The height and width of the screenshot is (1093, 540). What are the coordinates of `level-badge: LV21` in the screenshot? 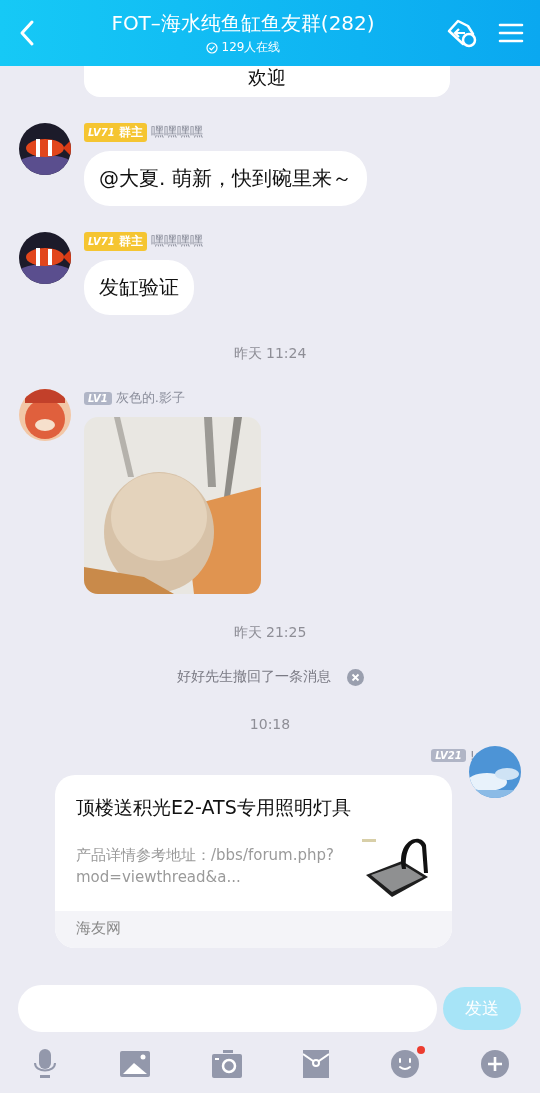 It's located at (448, 755).